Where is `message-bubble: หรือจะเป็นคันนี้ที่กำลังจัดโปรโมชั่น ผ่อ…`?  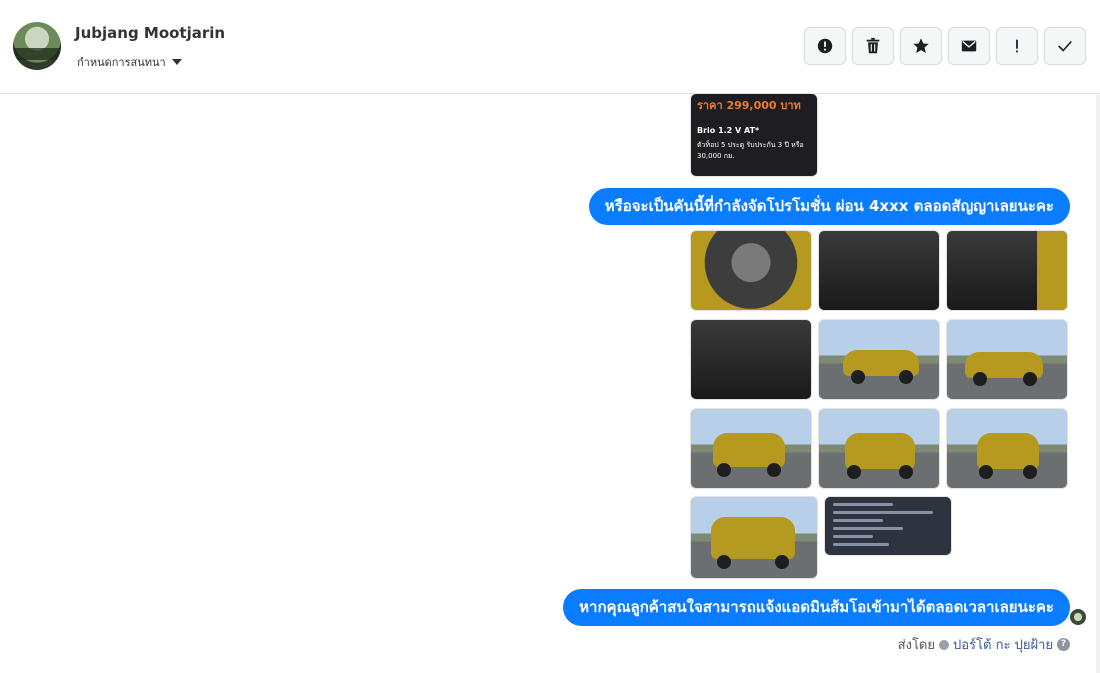 message-bubble: หรือจะเป็นคันนี้ที่กำลังจัดโปรโมชั่น ผ่อ… is located at coordinates (829, 206).